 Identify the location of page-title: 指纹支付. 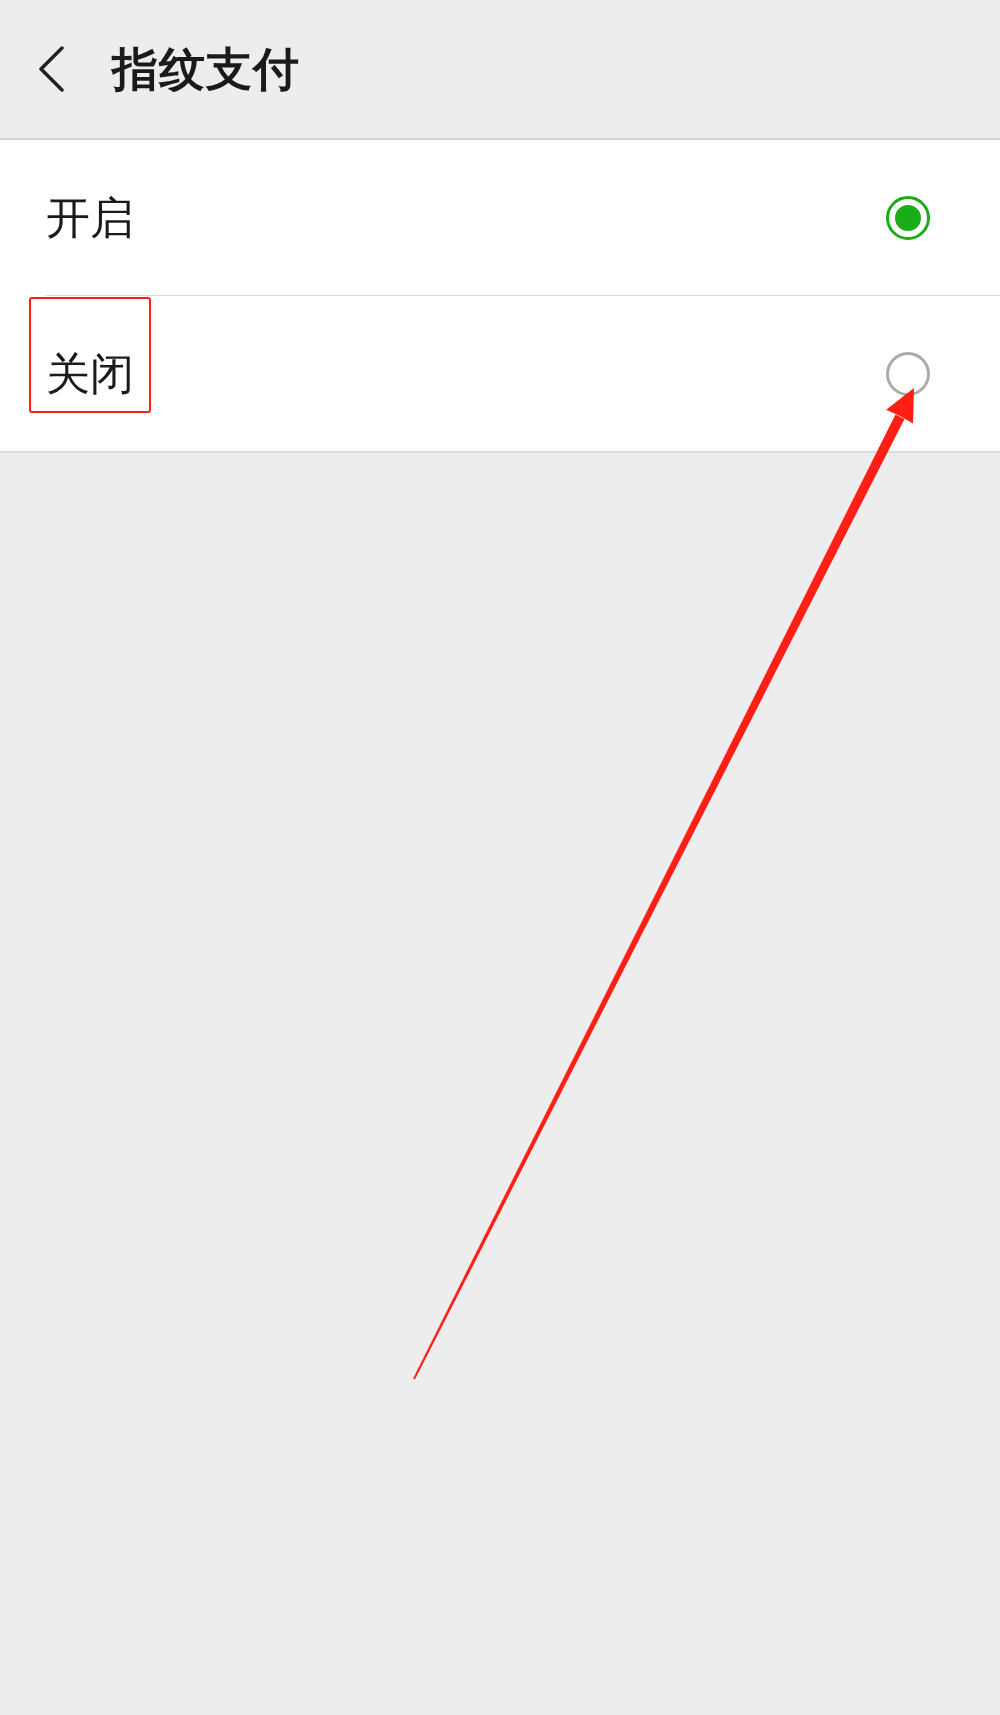
(206, 69).